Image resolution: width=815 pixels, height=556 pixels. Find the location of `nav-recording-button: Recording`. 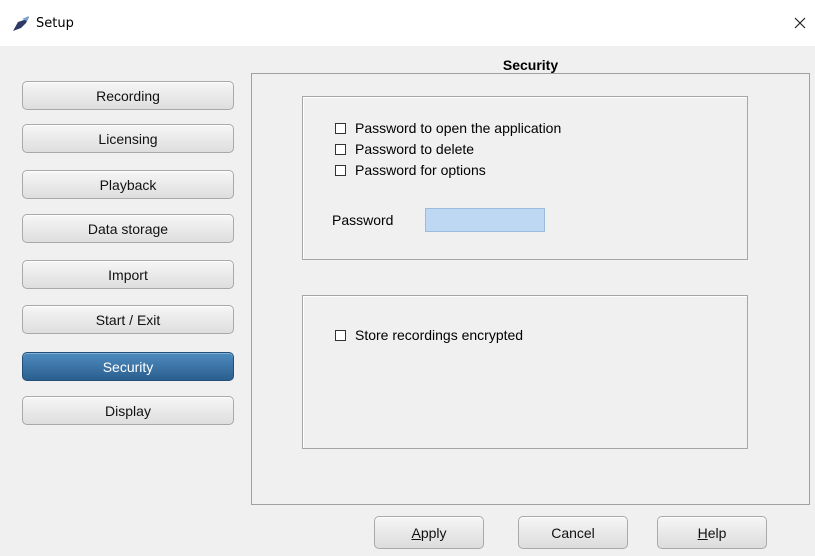

nav-recording-button: Recording is located at coordinates (128, 95).